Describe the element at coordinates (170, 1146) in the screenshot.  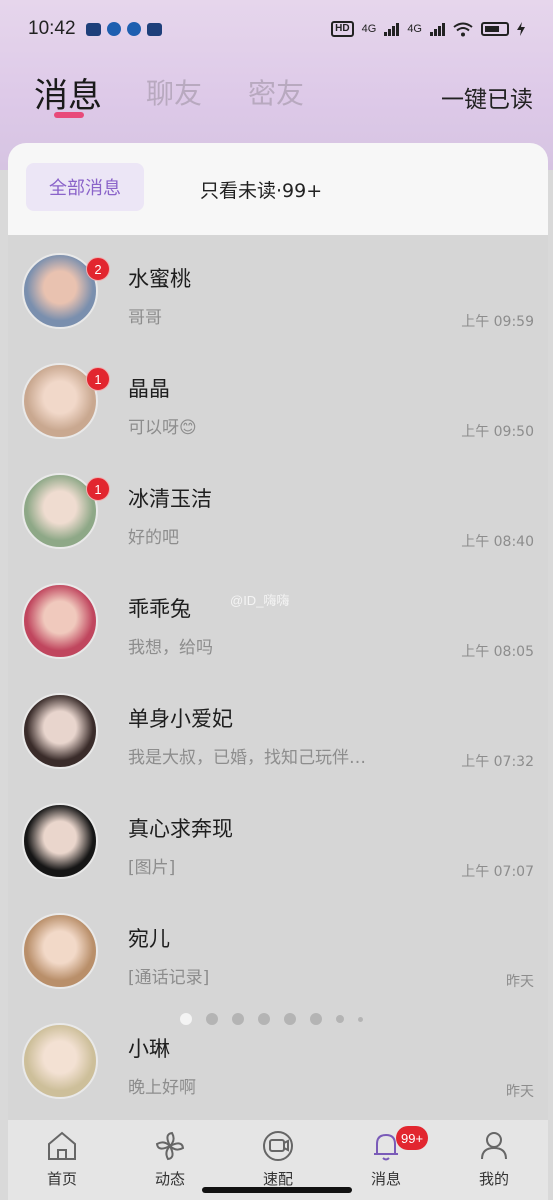
I see `pinwheel-icon` at that location.